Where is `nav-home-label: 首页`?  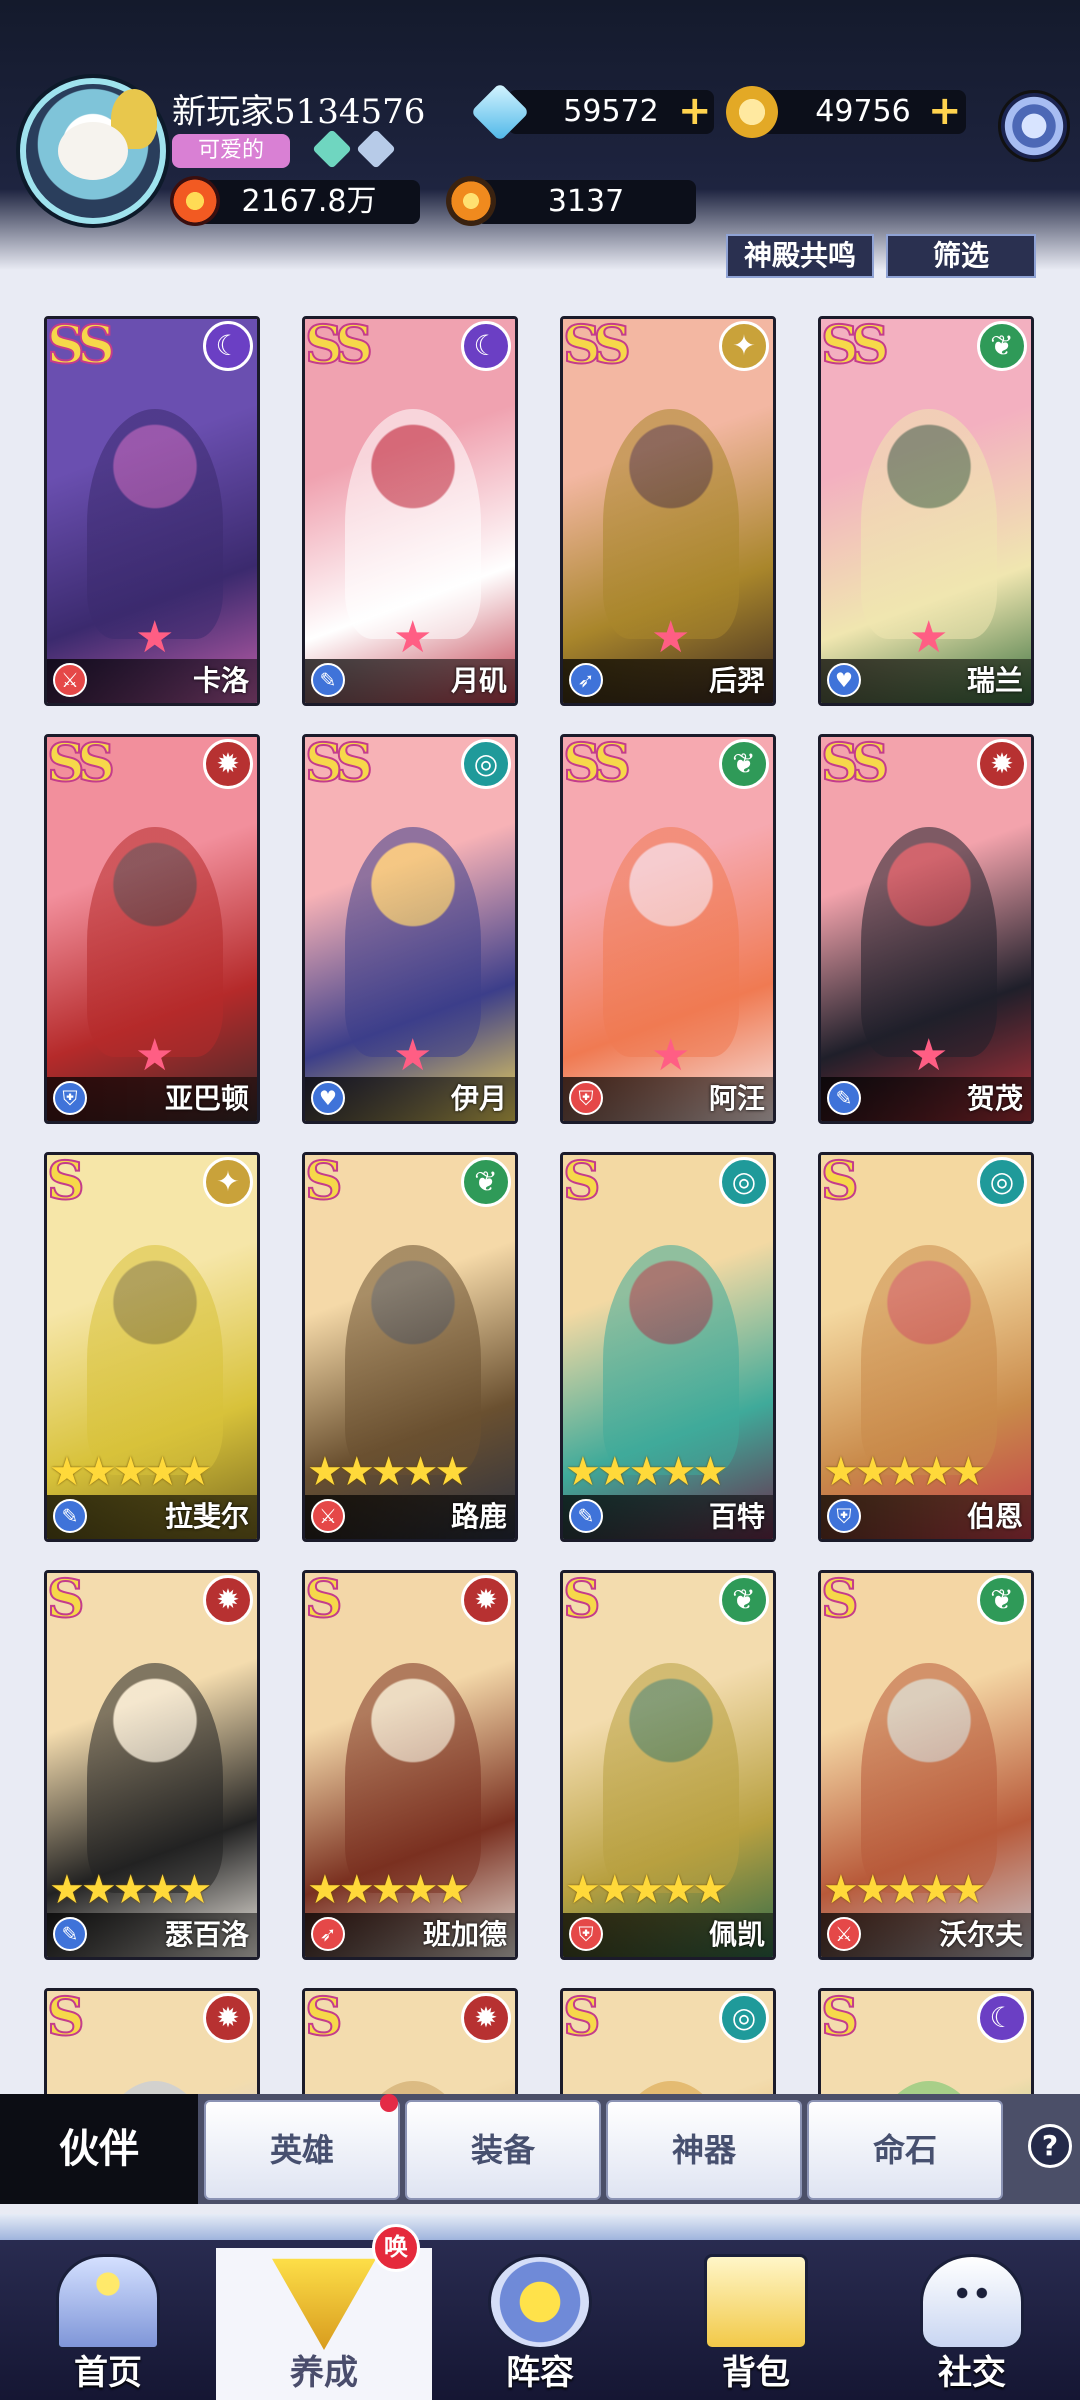 nav-home-label: 首页 is located at coordinates (108, 2373).